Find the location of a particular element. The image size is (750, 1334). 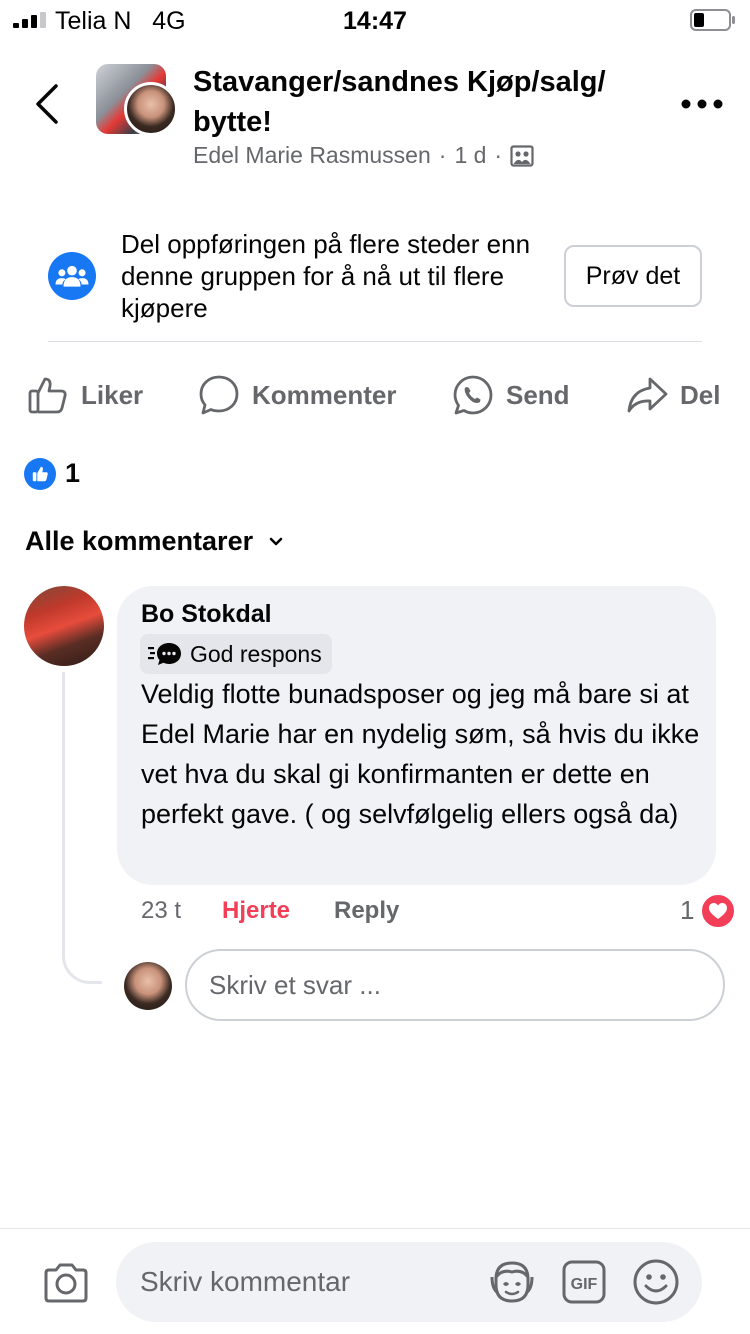

comment-heart-button: Hjerte is located at coordinates (256, 911).